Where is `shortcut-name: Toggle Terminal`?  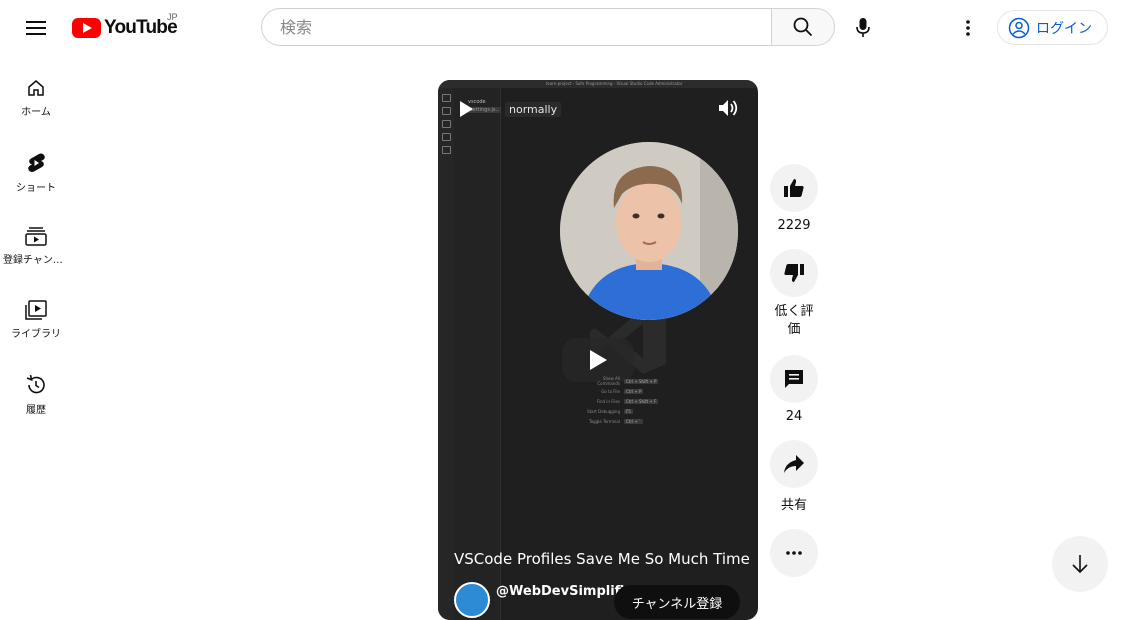 shortcut-name: Toggle Terminal is located at coordinates (604, 421).